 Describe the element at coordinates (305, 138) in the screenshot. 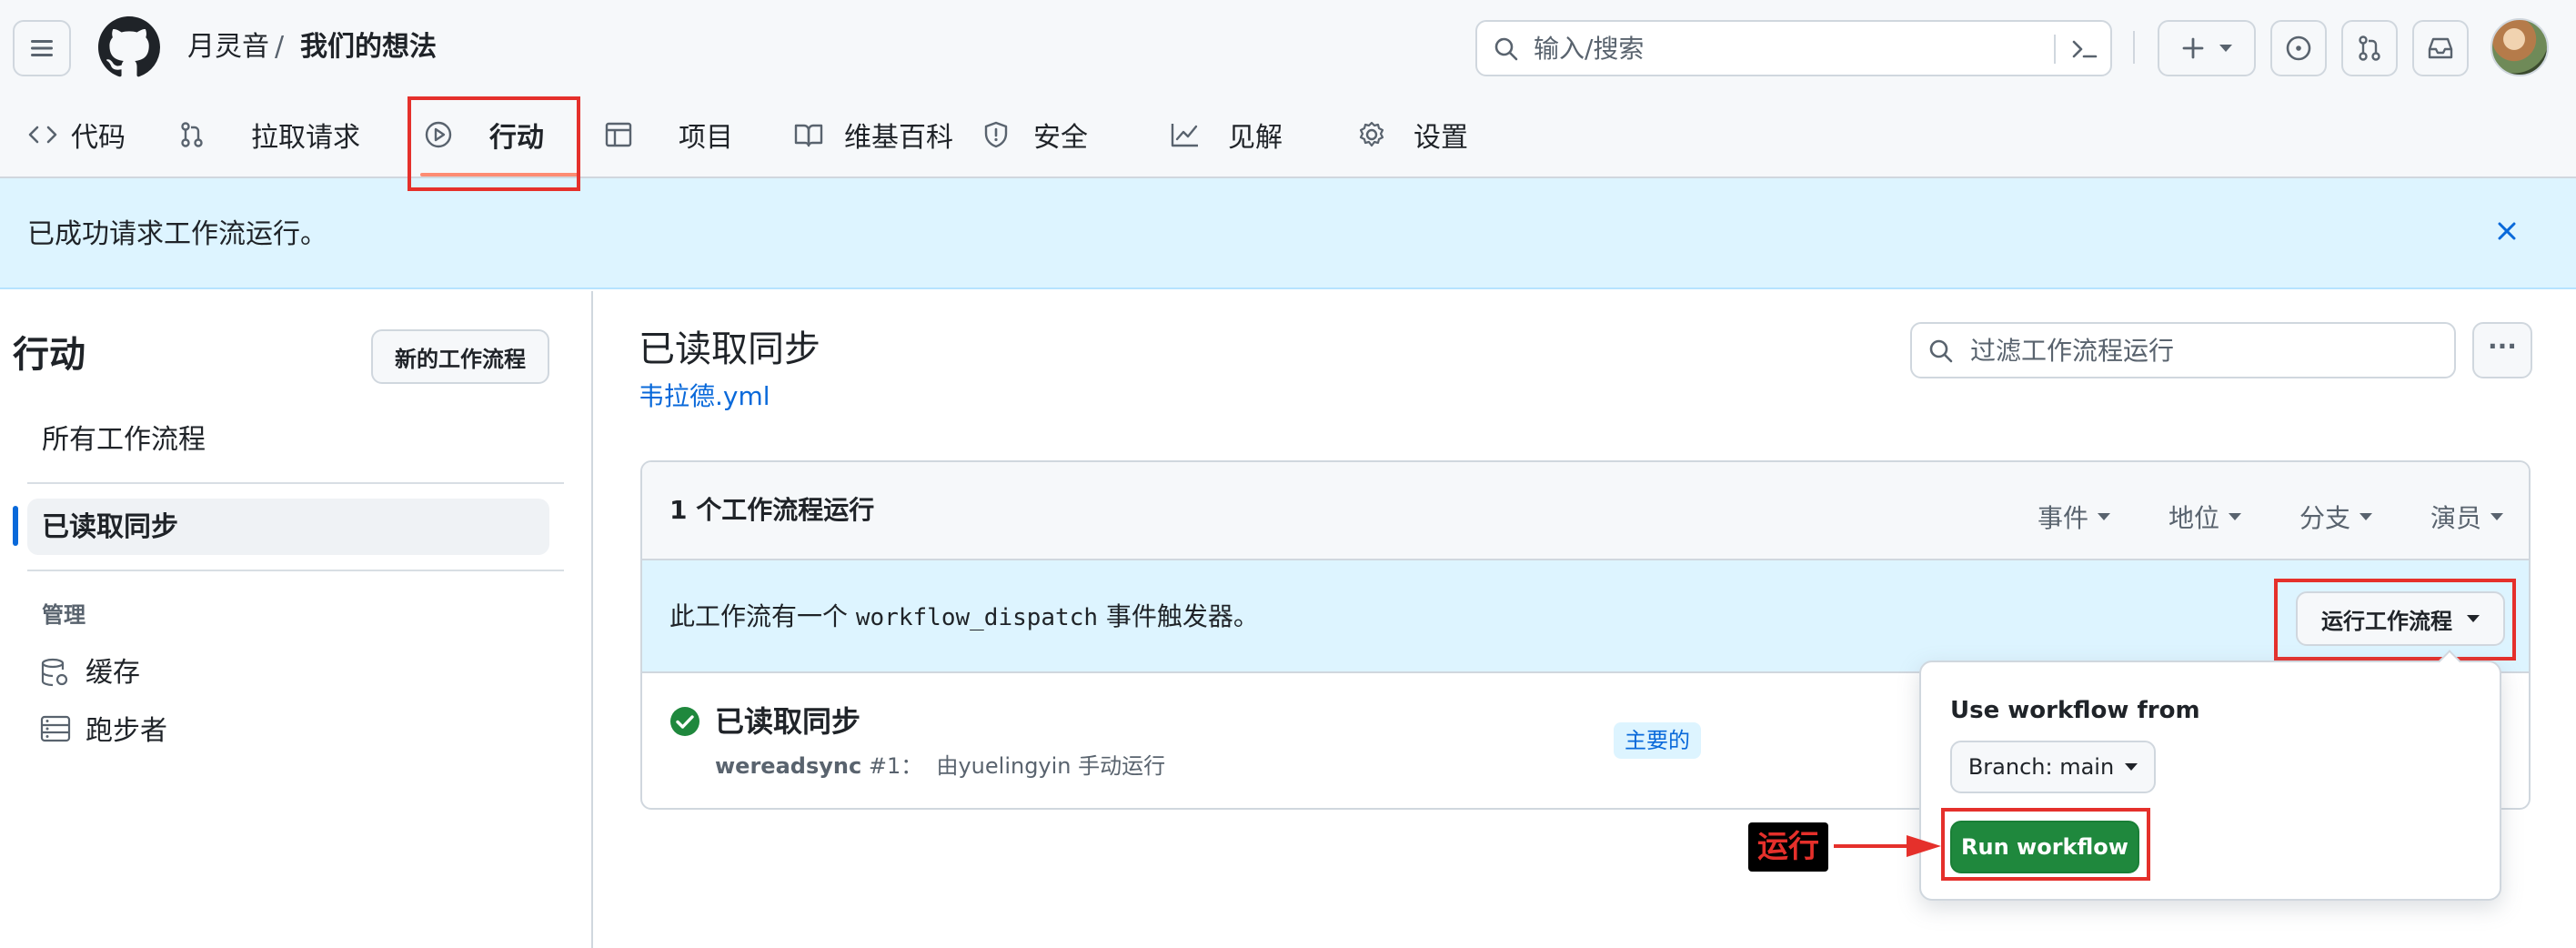

I see `tab-pull-requests-label: 拉取请求` at that location.